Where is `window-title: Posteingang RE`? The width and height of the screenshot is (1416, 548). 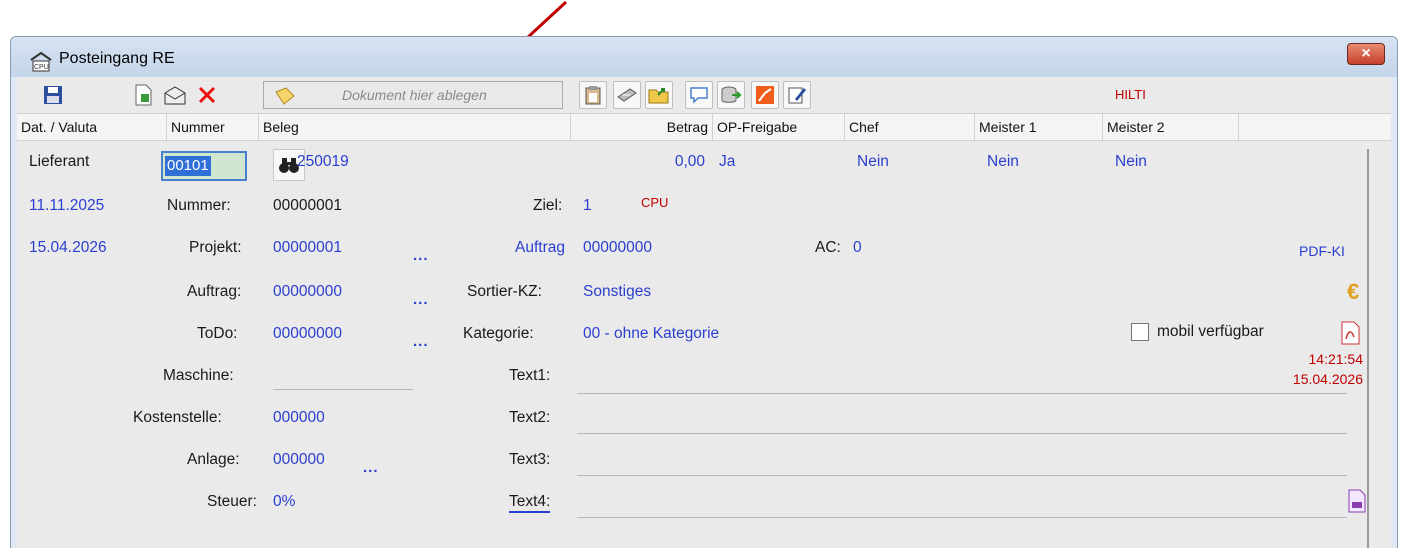 window-title: Posteingang RE is located at coordinates (117, 58).